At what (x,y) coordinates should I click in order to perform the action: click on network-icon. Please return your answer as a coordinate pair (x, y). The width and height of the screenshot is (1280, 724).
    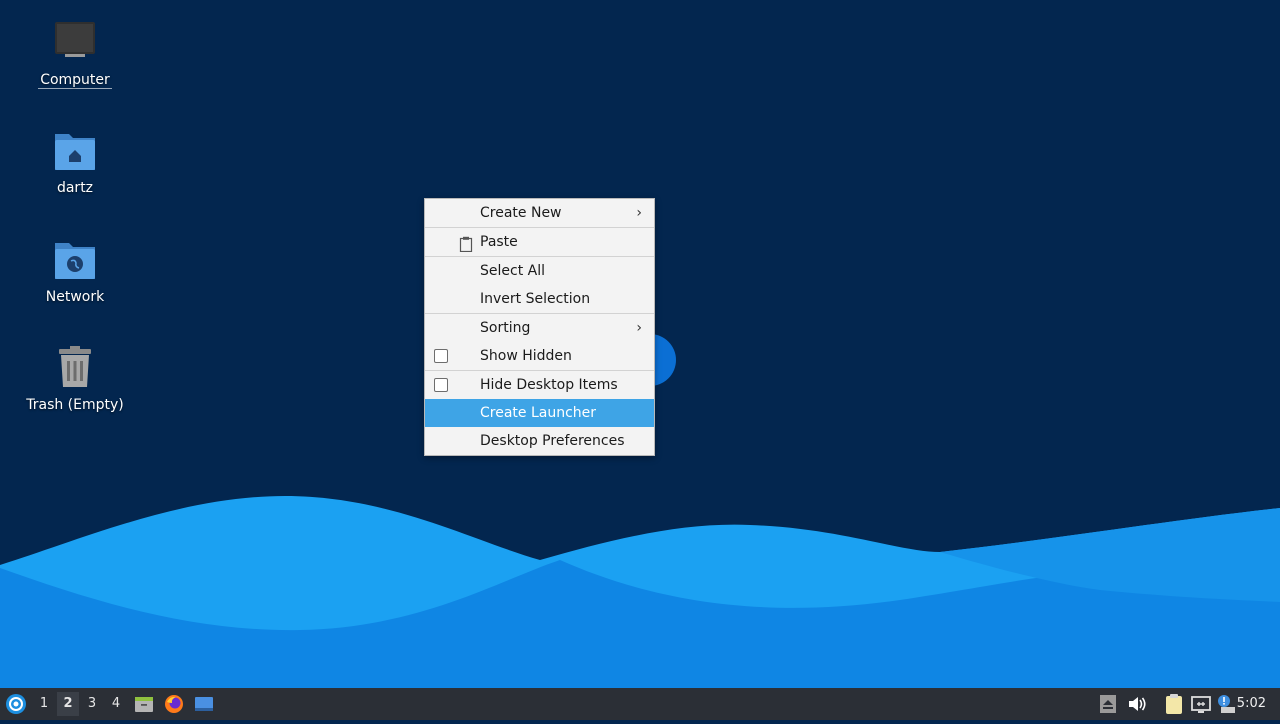
    Looking at the image, I should click on (1201, 704).